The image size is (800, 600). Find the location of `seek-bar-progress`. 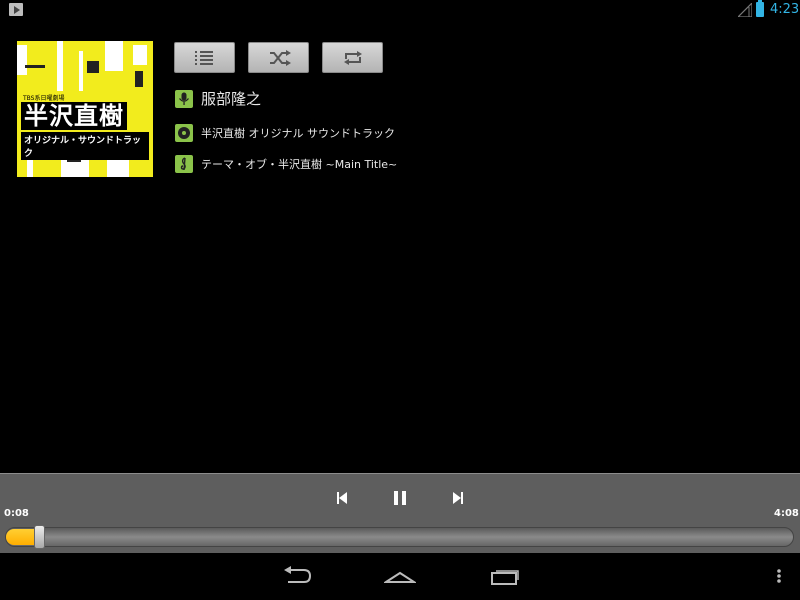

seek-bar-progress is located at coordinates (21, 537).